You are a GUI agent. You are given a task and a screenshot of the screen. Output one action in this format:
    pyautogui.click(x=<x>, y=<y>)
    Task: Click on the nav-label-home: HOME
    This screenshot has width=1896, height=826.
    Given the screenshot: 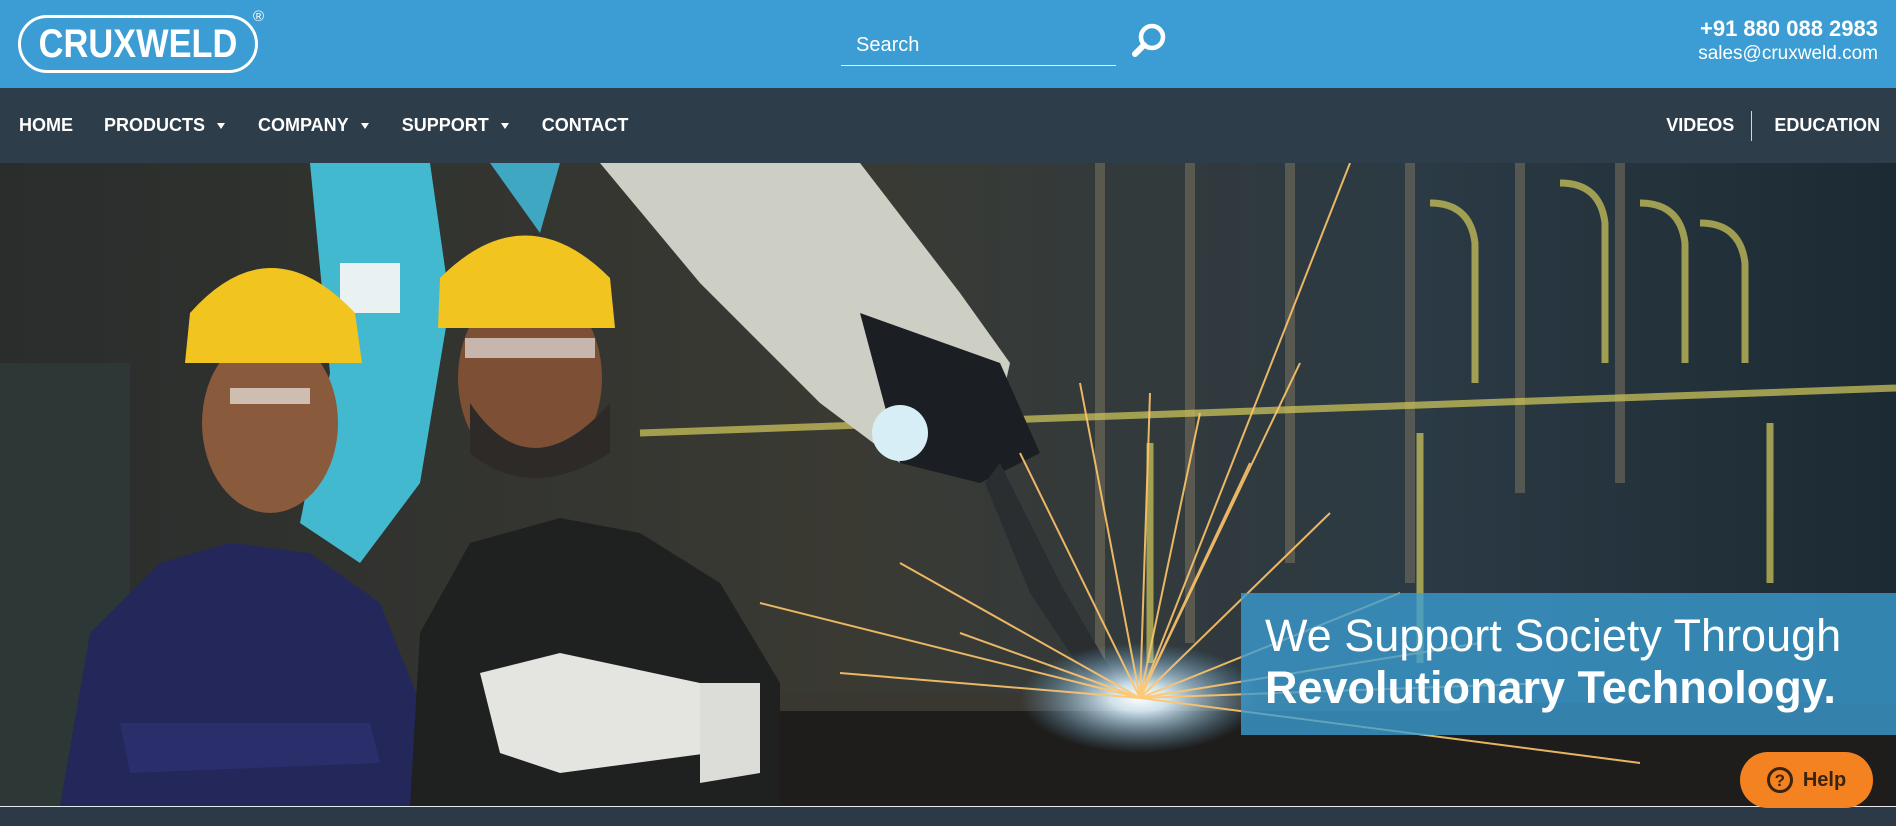 What is the action you would take?
    pyautogui.click(x=46, y=125)
    